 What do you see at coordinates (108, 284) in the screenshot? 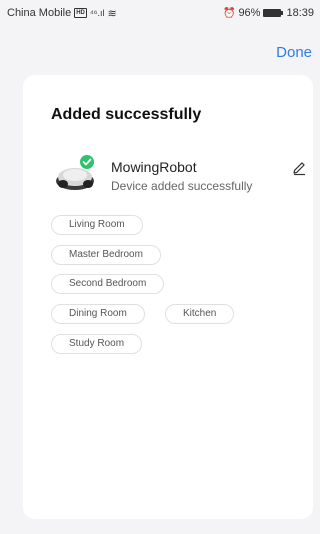
I see `room-chip-second-bedroom: Second Bedroom` at bounding box center [108, 284].